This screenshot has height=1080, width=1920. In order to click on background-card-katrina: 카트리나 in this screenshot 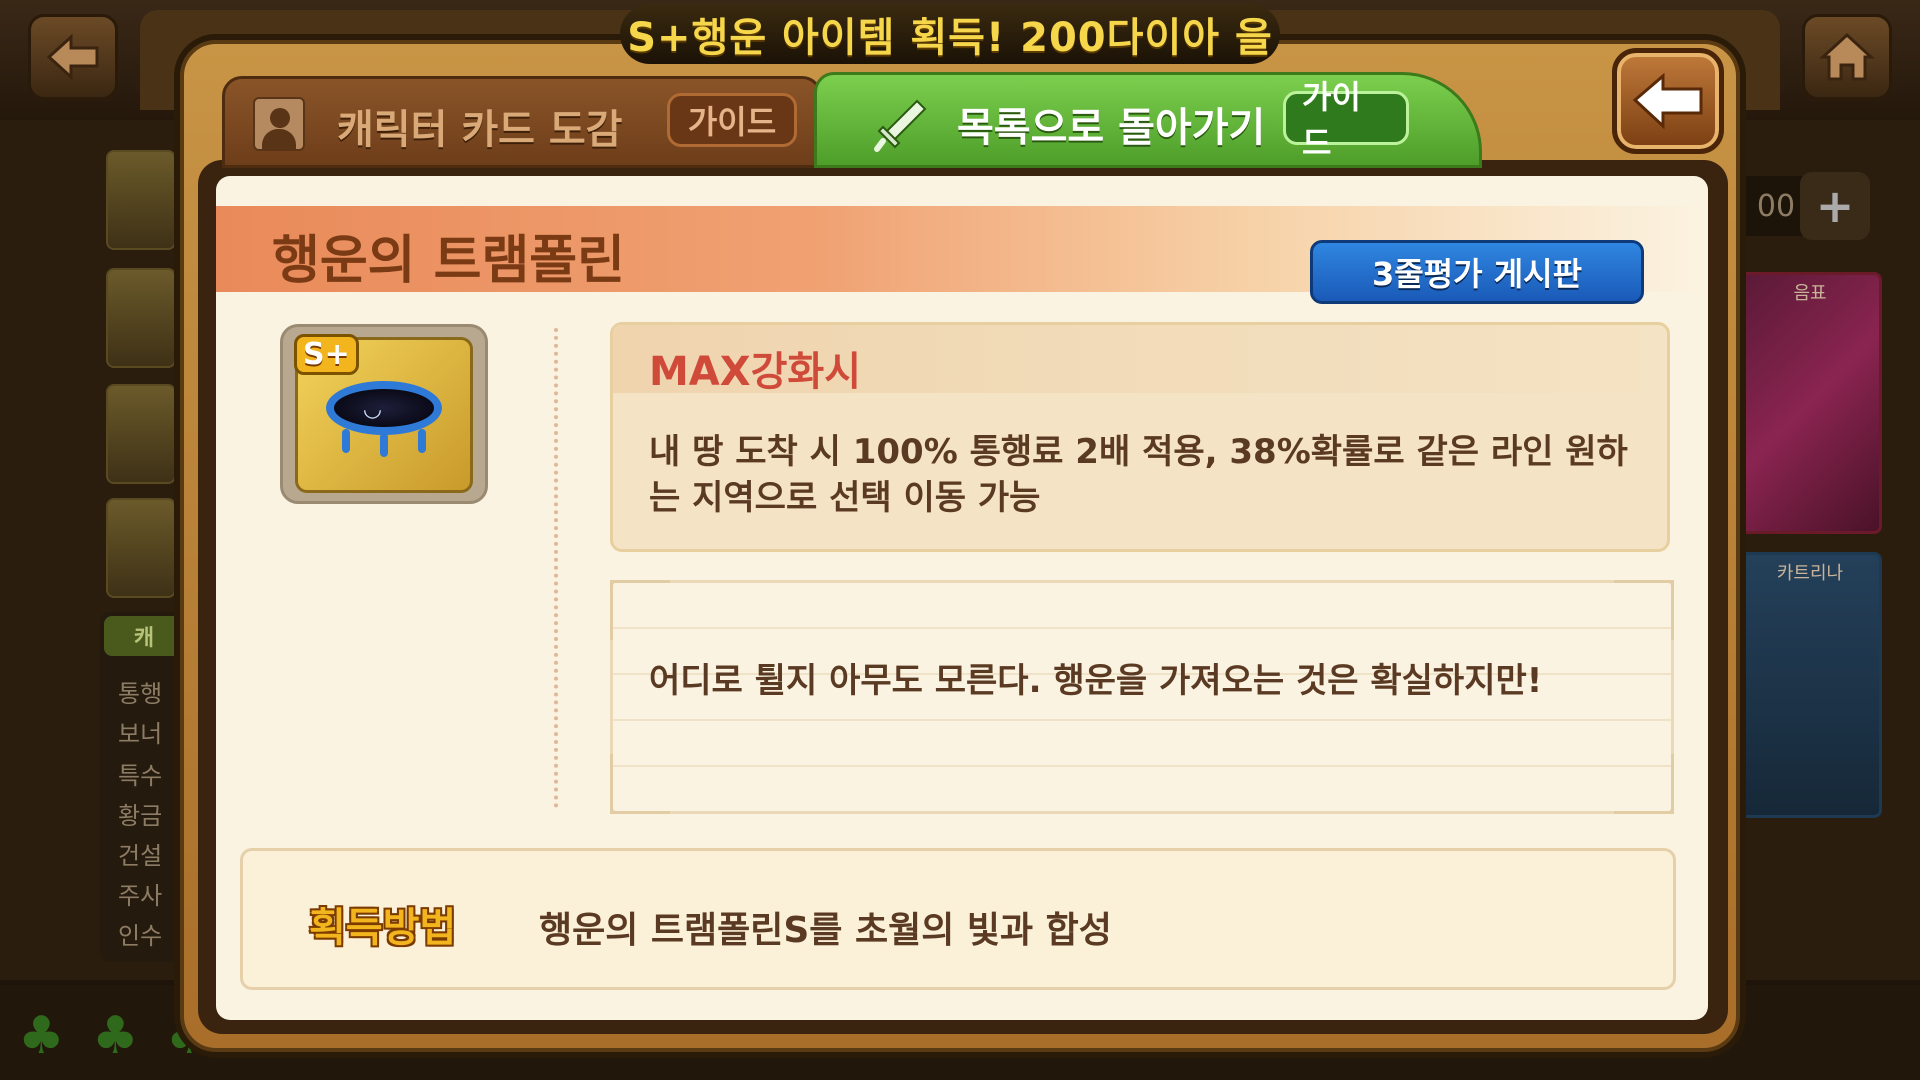, I will do `click(1810, 685)`.